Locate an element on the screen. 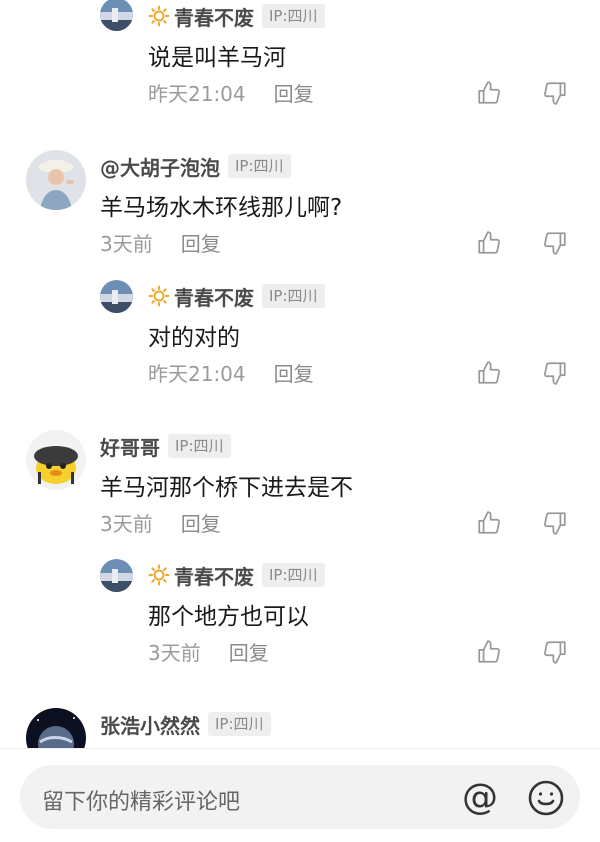 This screenshot has height=842, width=600. comment-header: @大胡子泡泡 IP:四川 is located at coordinates (195, 166).